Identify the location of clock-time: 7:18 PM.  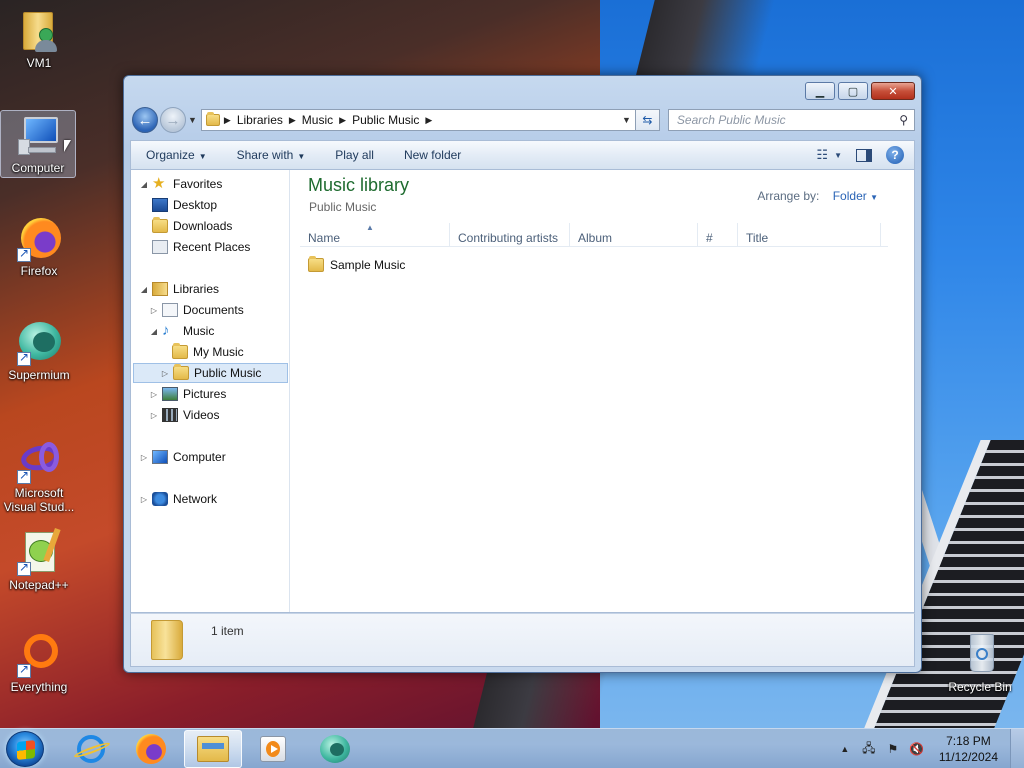
(968, 741).